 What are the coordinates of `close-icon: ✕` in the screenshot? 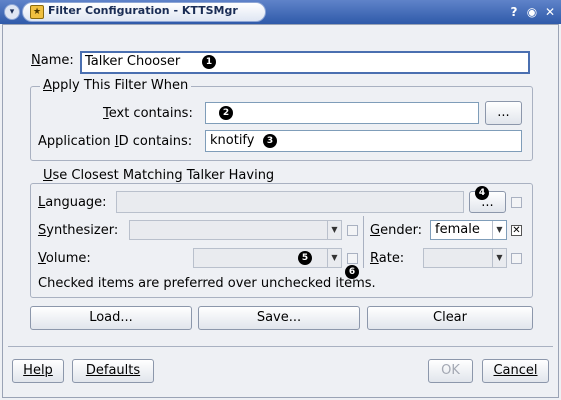 It's located at (550, 12).